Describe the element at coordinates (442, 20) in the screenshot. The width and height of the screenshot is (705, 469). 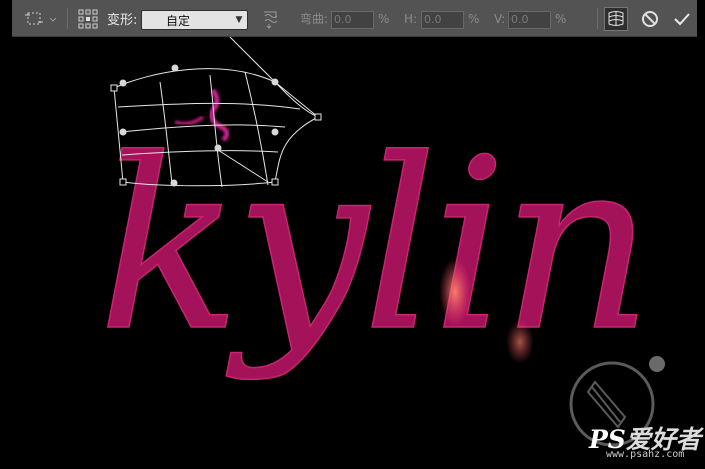
I see `h-distortion-input: 0.0` at that location.